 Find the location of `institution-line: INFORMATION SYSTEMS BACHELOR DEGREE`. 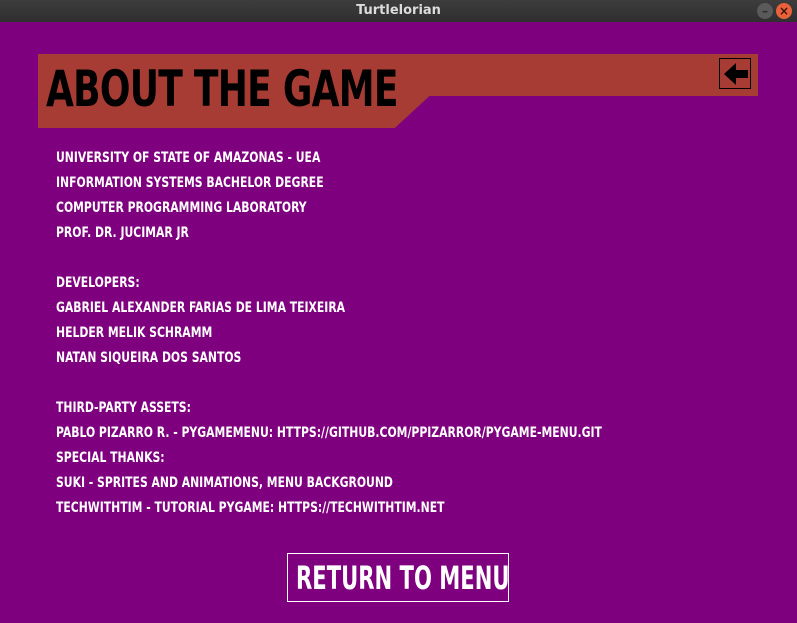

institution-line: INFORMATION SYSTEMS BACHELOR DEGREE is located at coordinates (190, 183).